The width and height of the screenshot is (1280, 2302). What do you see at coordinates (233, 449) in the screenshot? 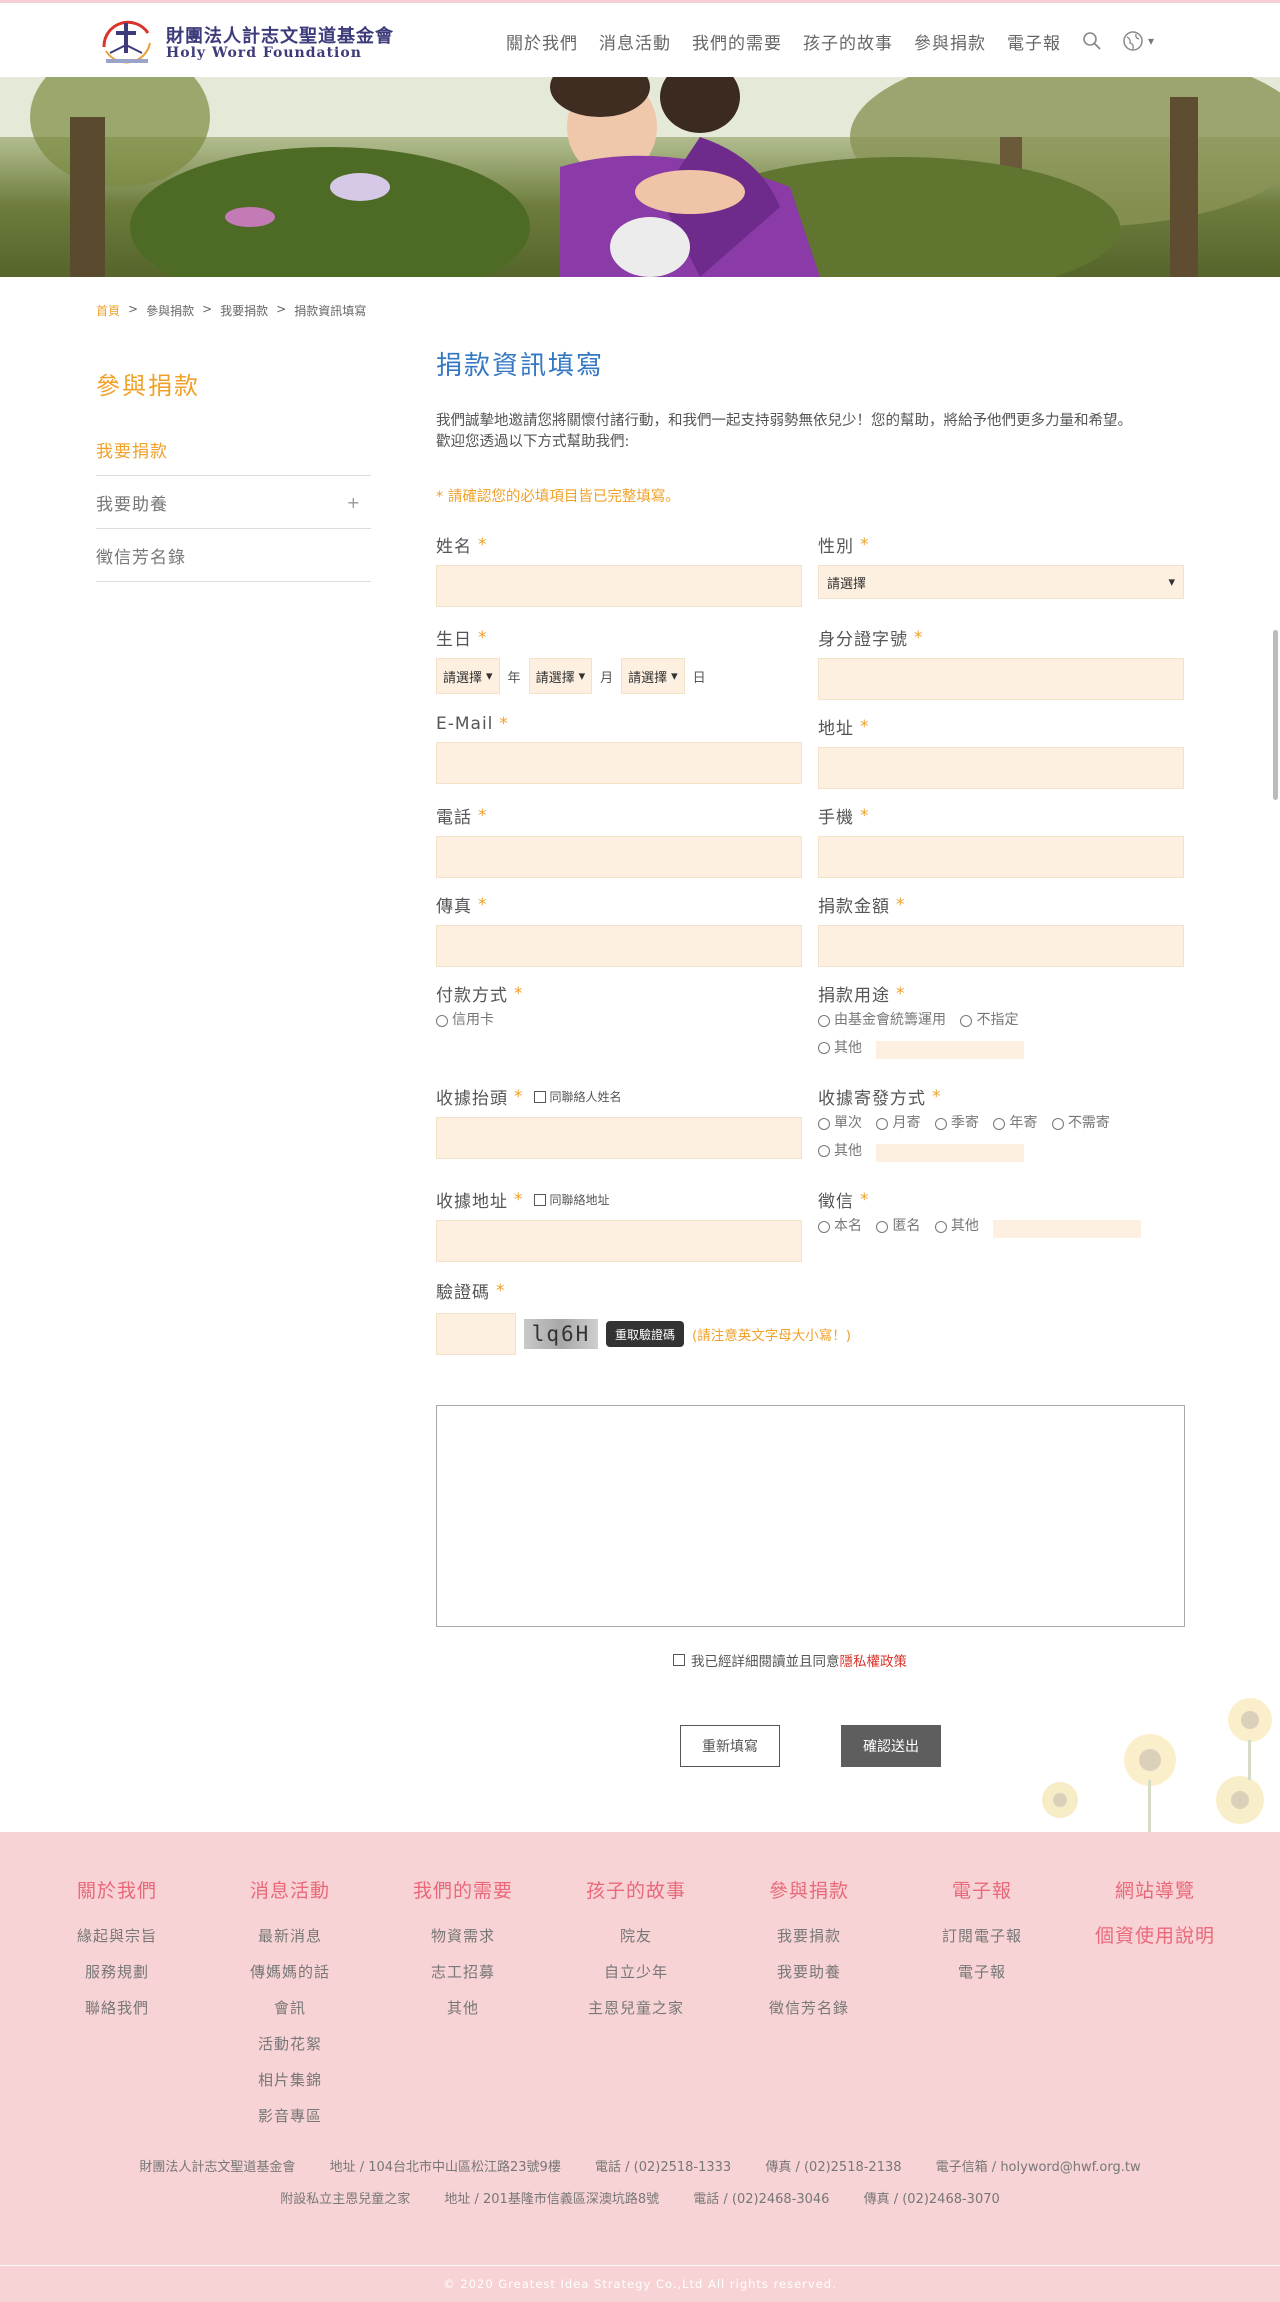
I see `sidebar-item-give: 我要捐款` at bounding box center [233, 449].